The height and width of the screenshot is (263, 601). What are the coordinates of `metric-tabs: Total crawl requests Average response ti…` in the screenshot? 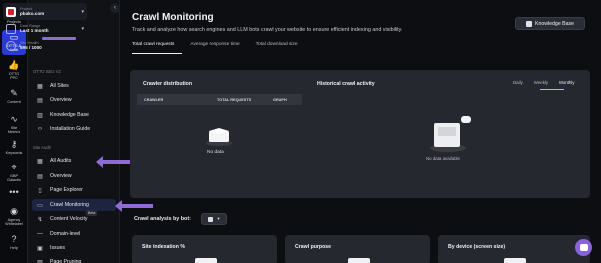 It's located at (223, 47).